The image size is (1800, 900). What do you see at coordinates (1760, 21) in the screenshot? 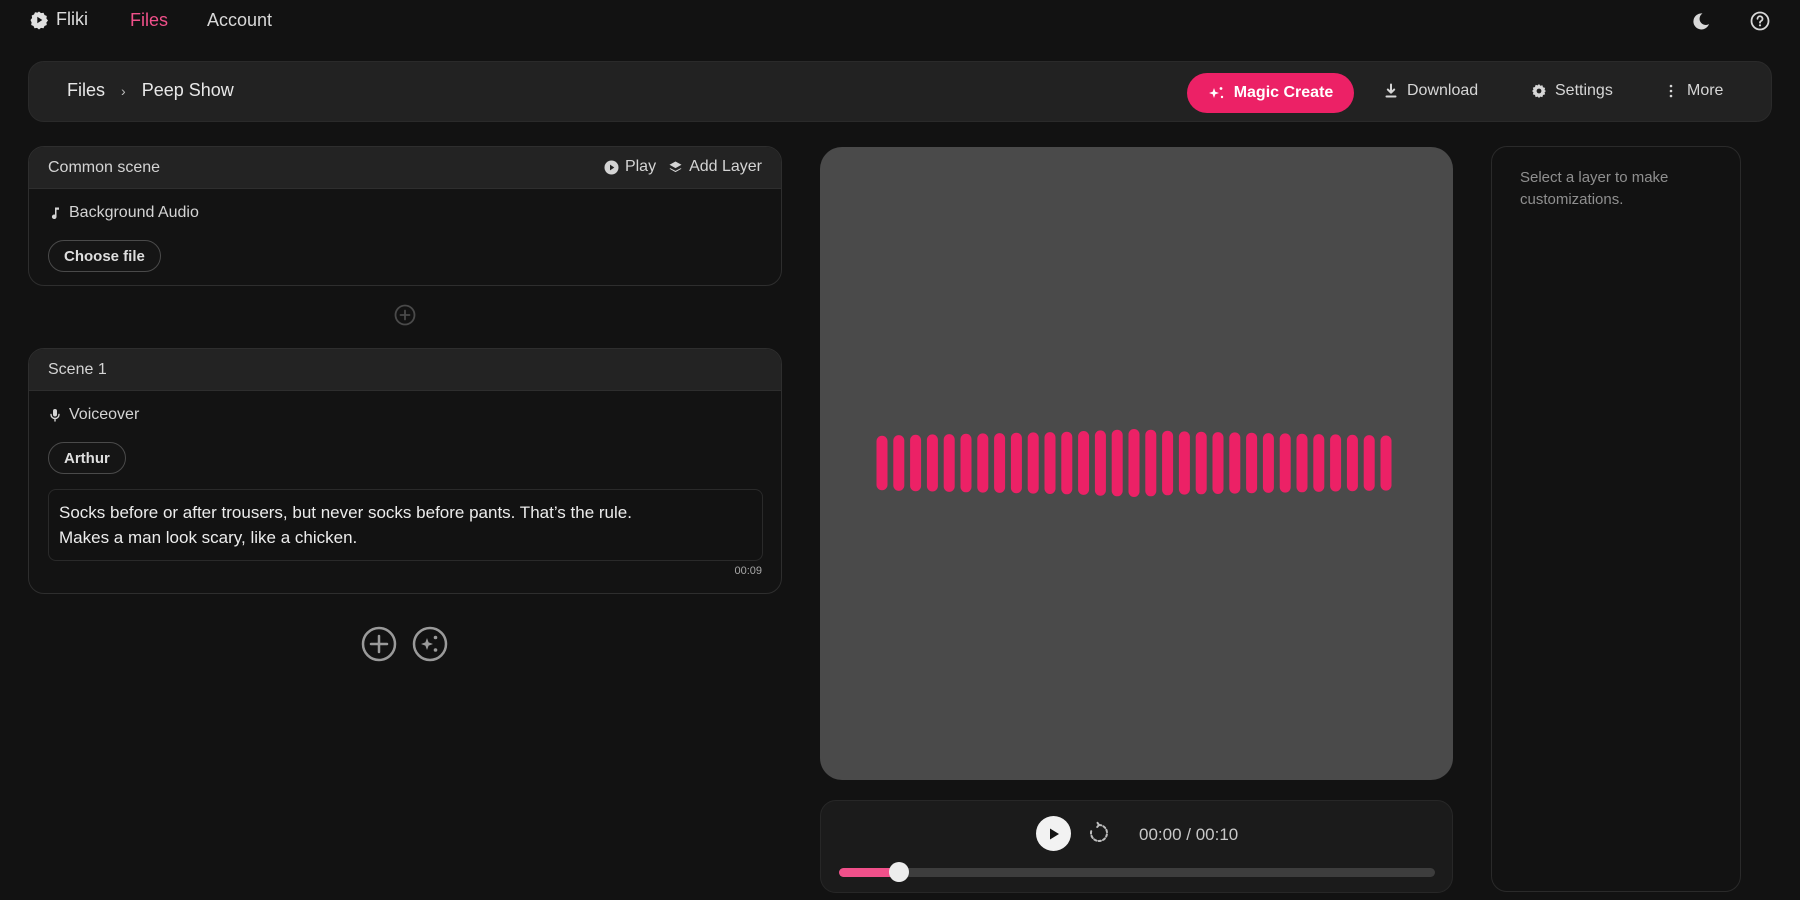
I see `help-icon` at bounding box center [1760, 21].